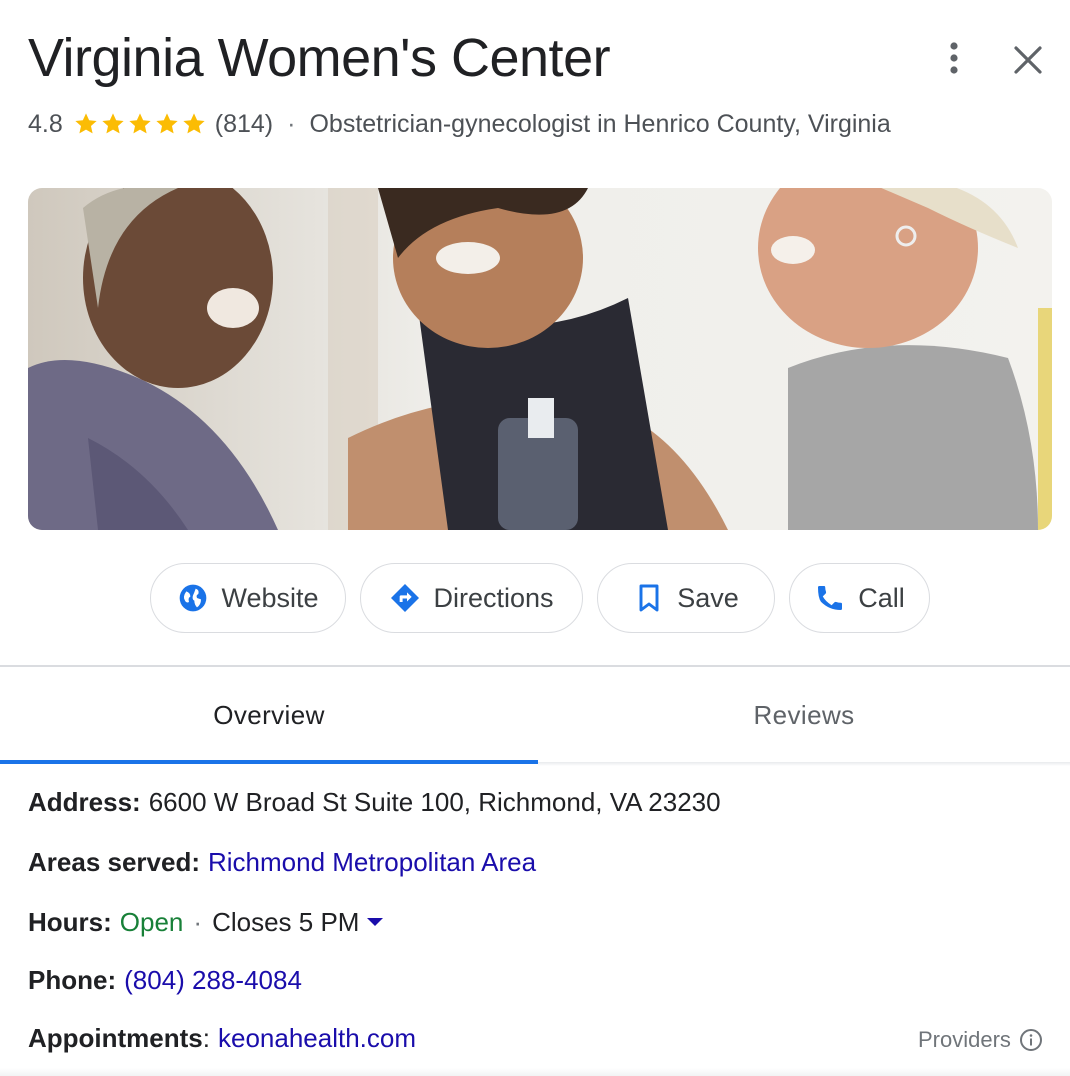  What do you see at coordinates (319, 58) in the screenshot?
I see `place-title: Virginia Women's Center` at bounding box center [319, 58].